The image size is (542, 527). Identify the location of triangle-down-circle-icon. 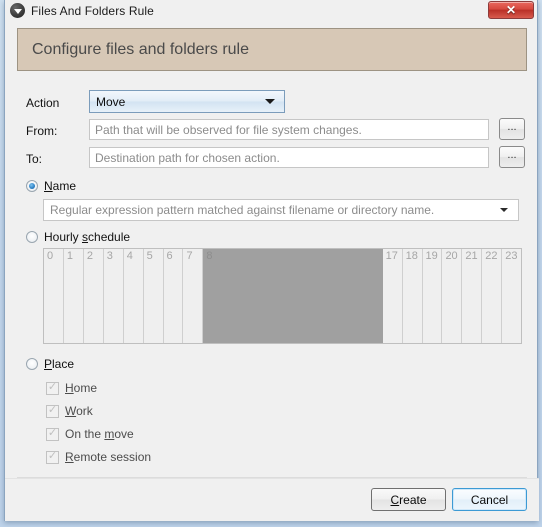
(17, 10).